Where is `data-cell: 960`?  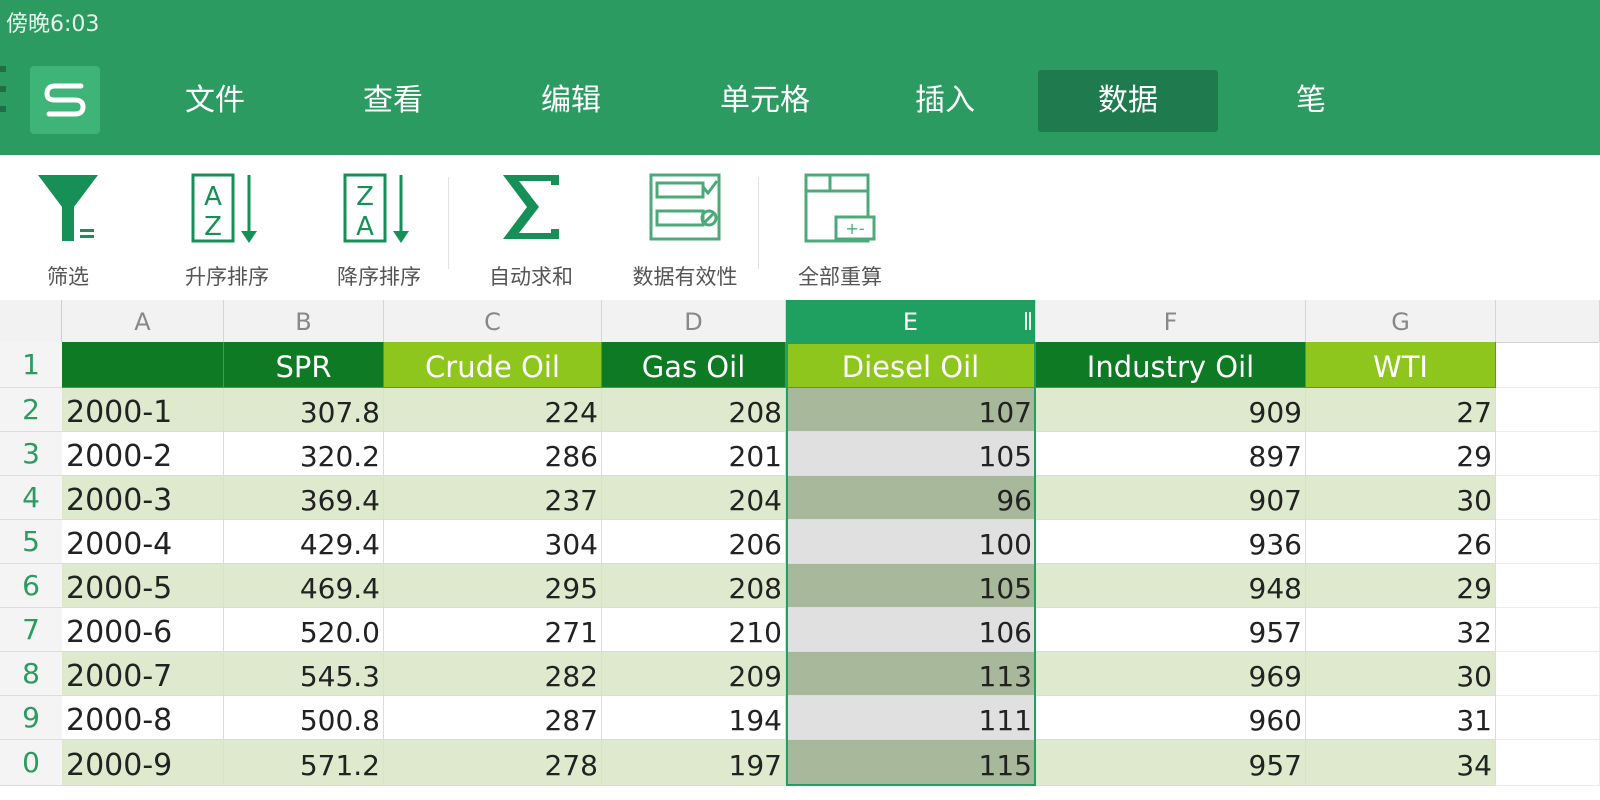
data-cell: 960 is located at coordinates (1171, 718).